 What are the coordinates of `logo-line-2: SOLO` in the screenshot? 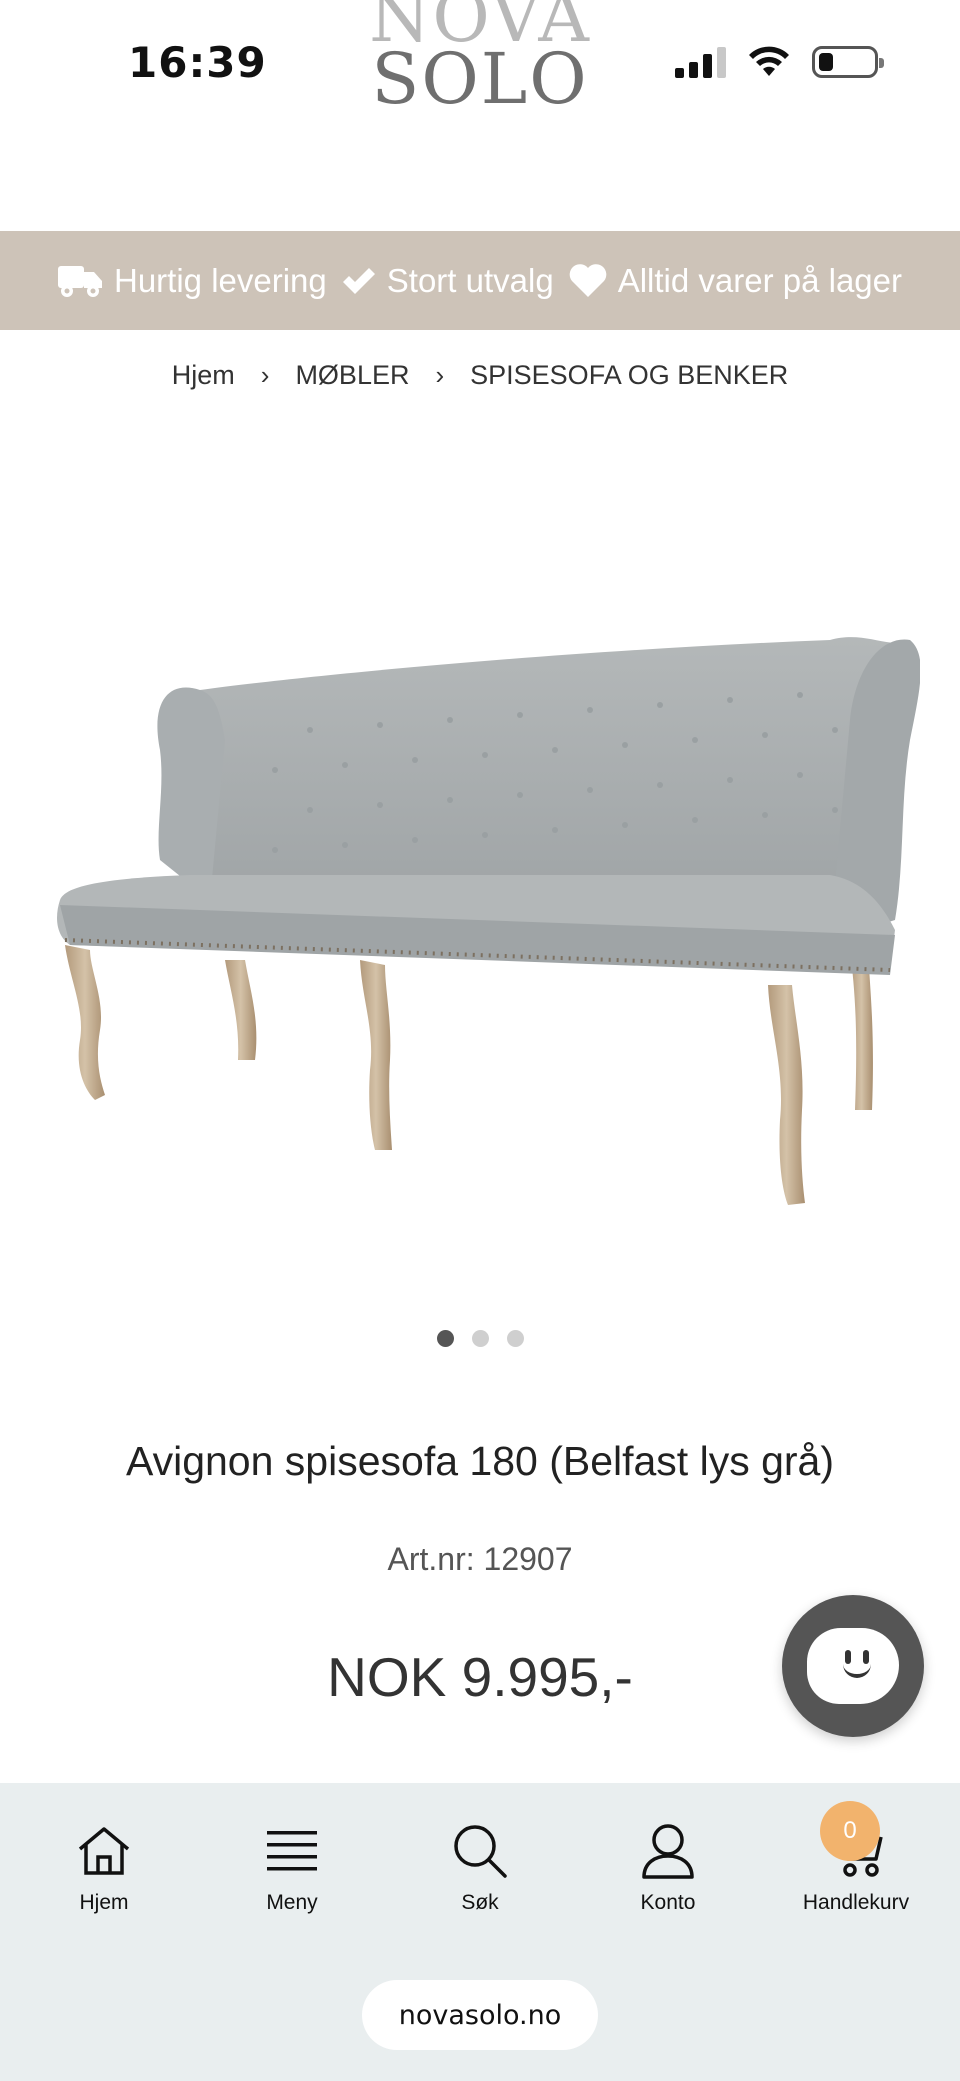 It's located at (480, 79).